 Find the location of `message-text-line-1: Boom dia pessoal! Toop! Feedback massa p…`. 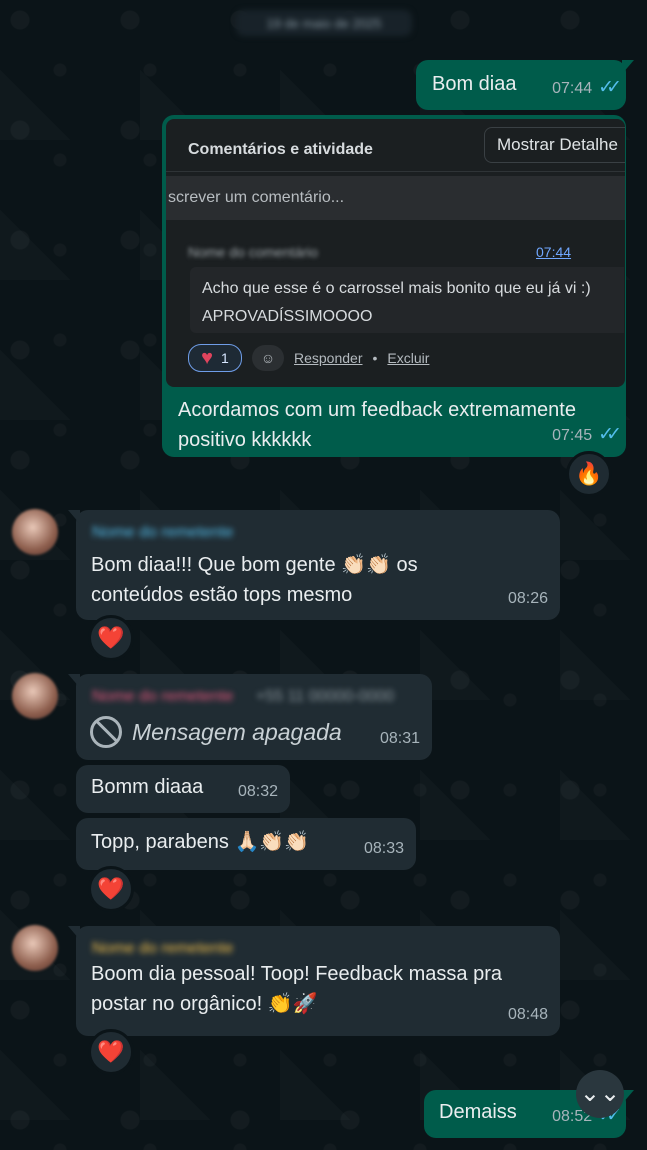

message-text-line-1: Boom dia pessoal! Toop! Feedback massa p… is located at coordinates (296, 974).